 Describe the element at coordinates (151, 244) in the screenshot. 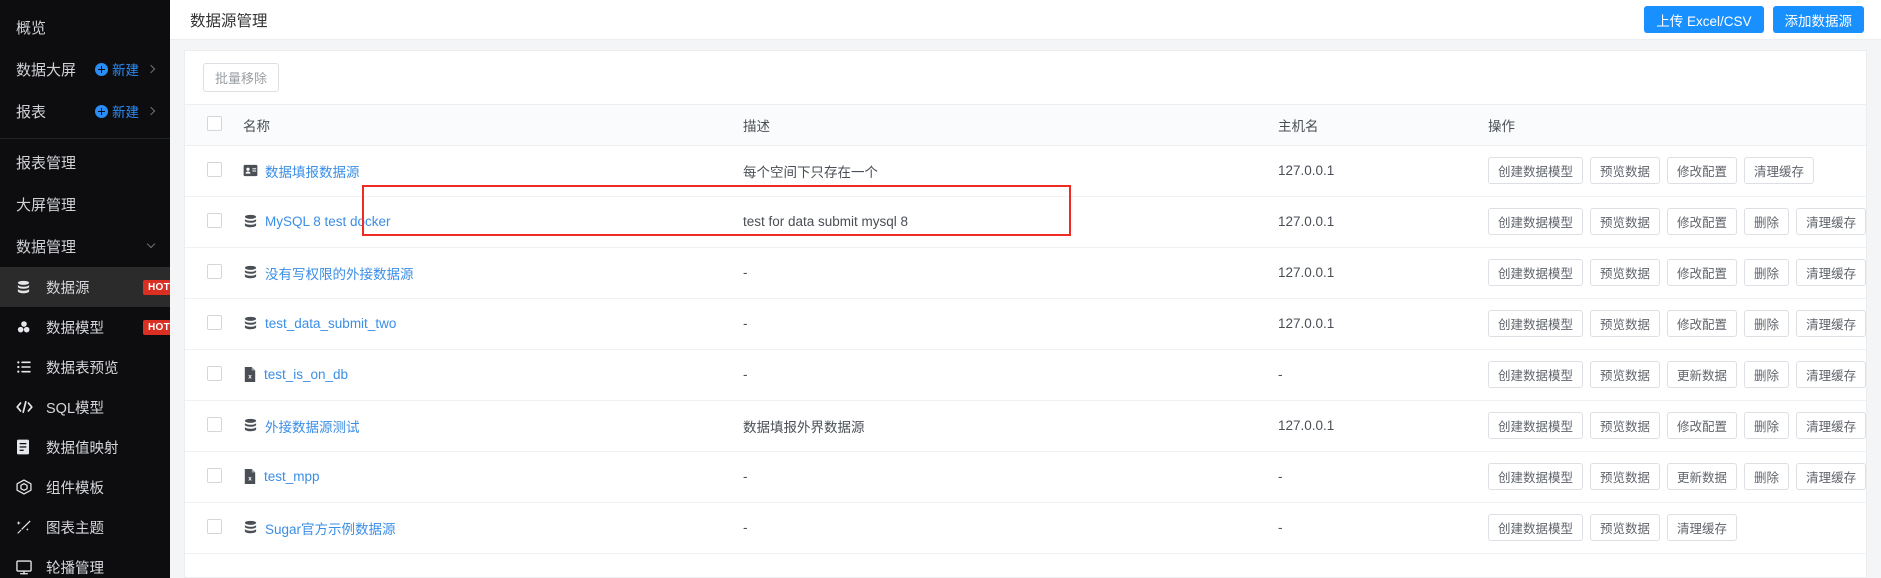

I see `chevron-down-icon` at that location.